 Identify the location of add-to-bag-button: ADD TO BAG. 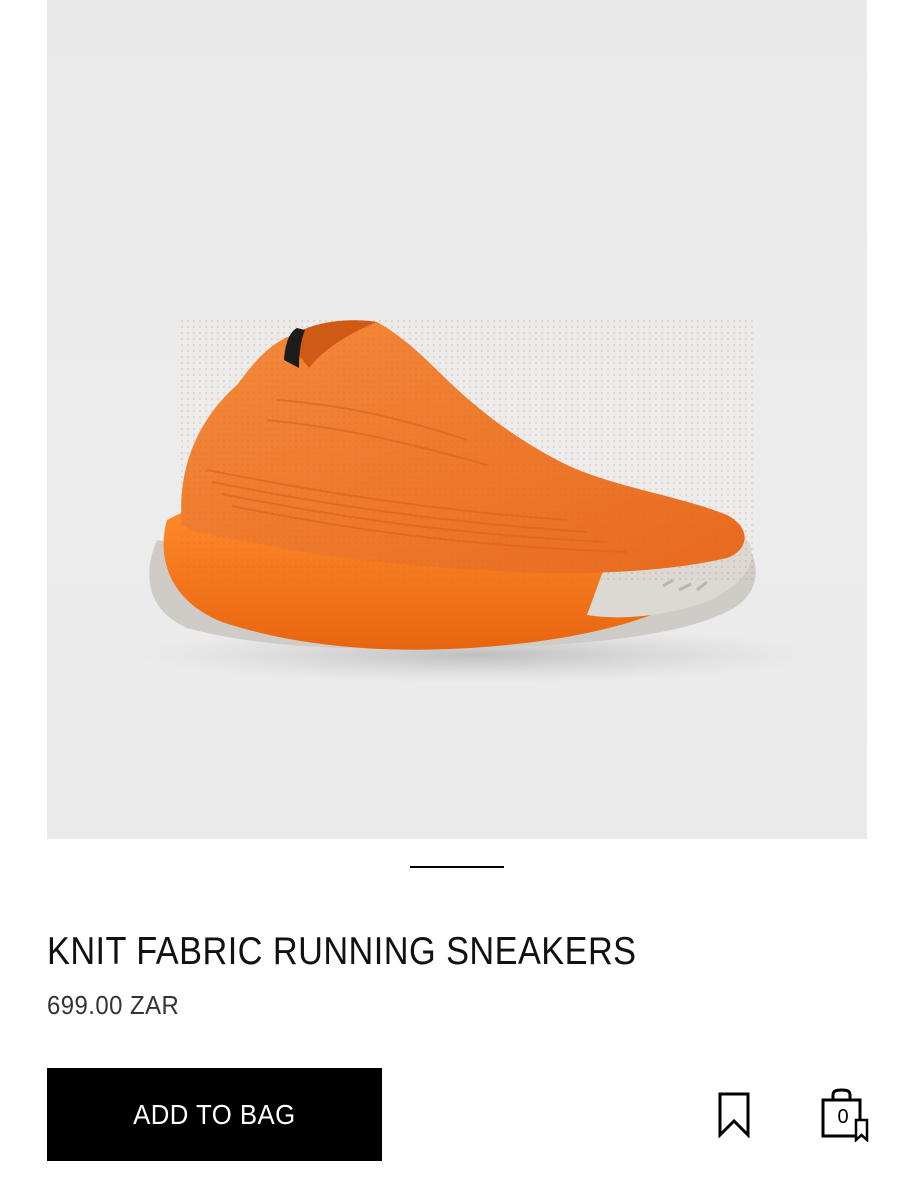
(214, 1114).